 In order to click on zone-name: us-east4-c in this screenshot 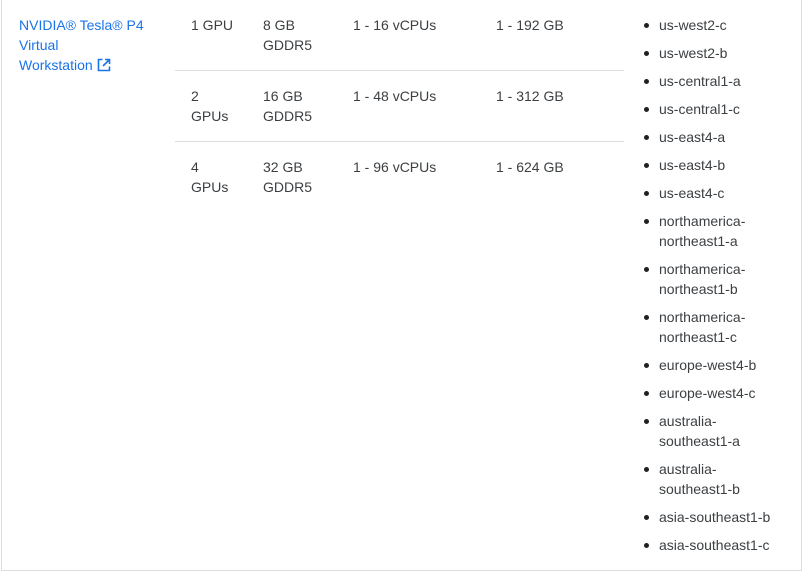, I will do `click(692, 193)`.